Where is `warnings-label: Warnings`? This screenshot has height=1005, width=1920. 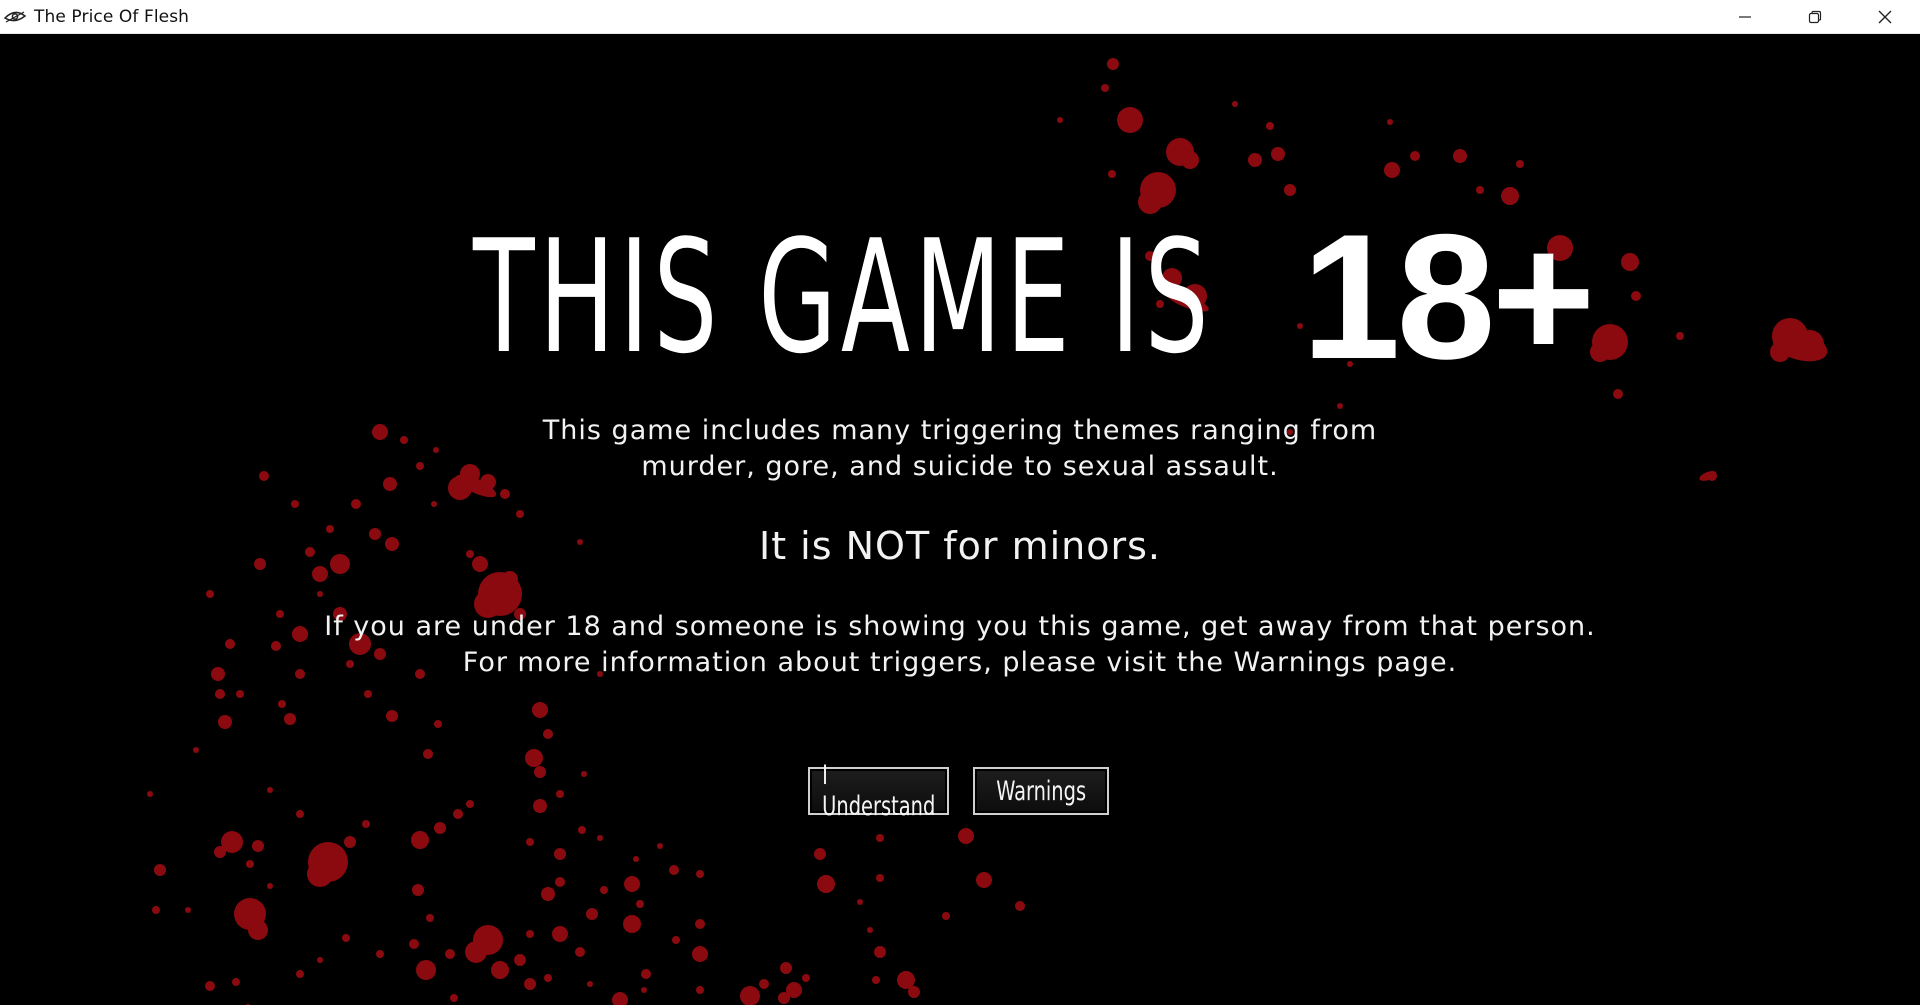
warnings-label: Warnings is located at coordinates (1041, 791).